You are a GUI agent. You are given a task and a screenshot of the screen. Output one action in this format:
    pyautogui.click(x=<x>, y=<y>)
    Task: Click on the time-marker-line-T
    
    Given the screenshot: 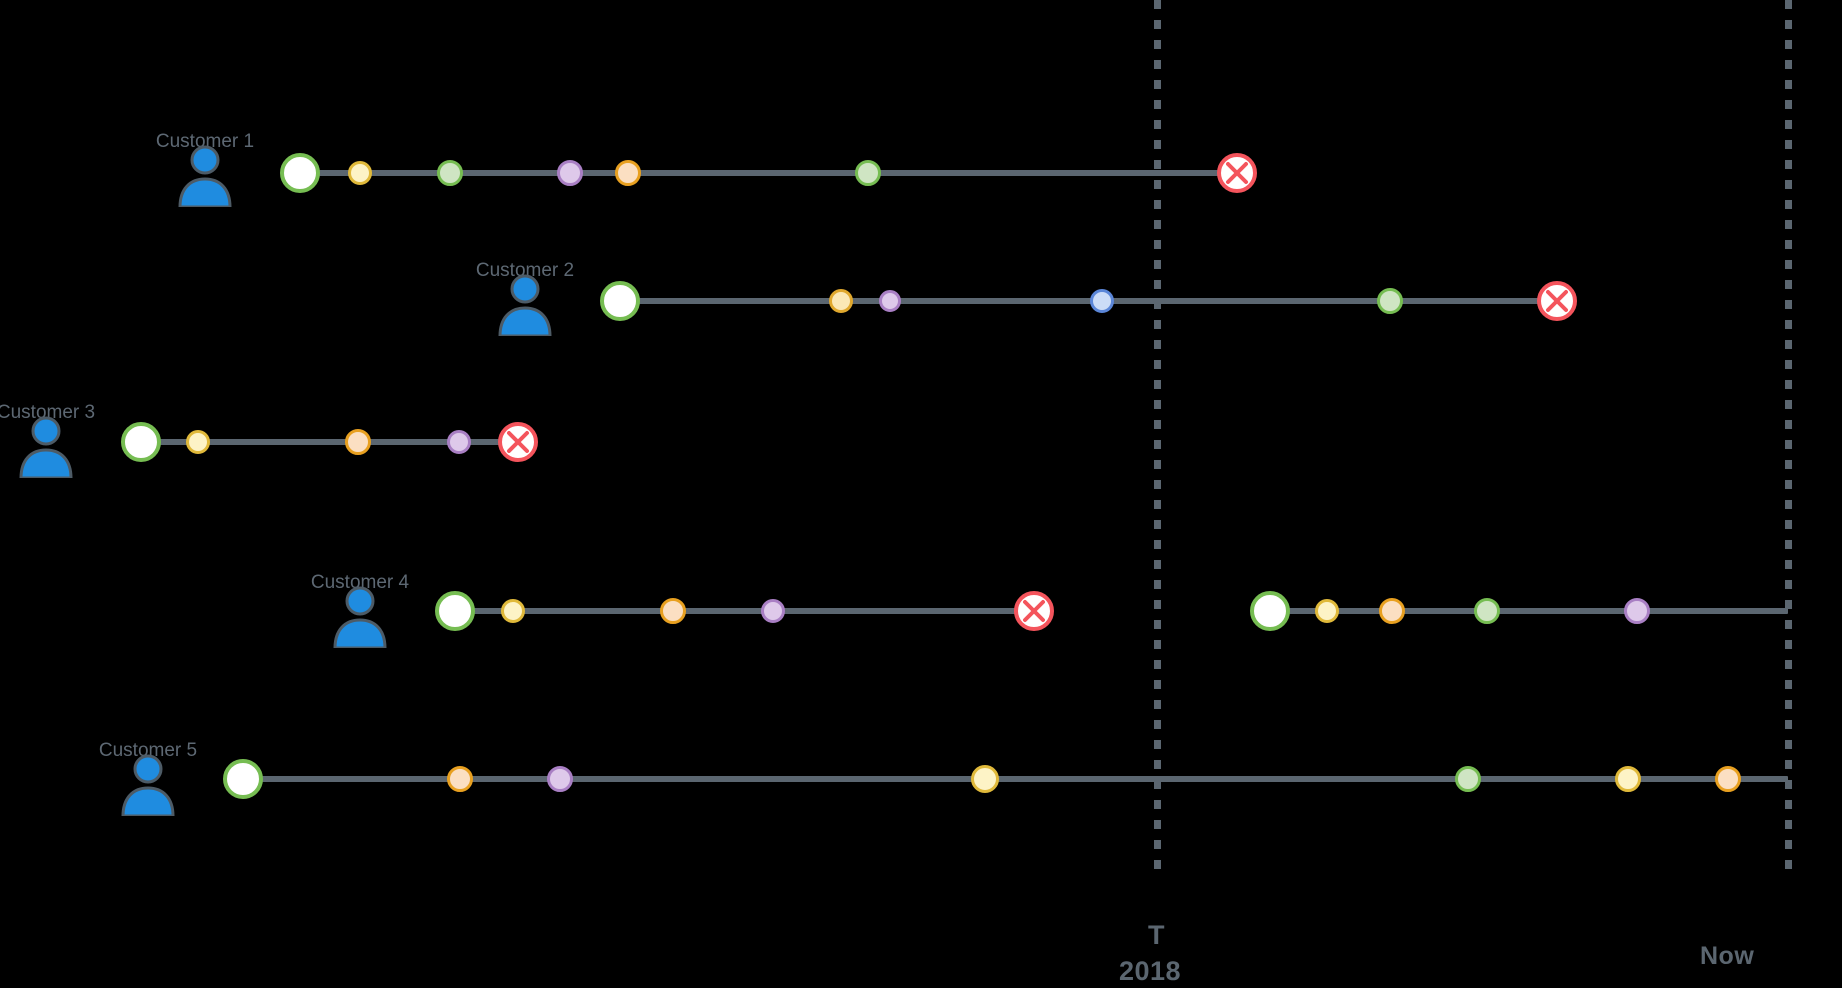 What is the action you would take?
    pyautogui.click(x=1157, y=440)
    